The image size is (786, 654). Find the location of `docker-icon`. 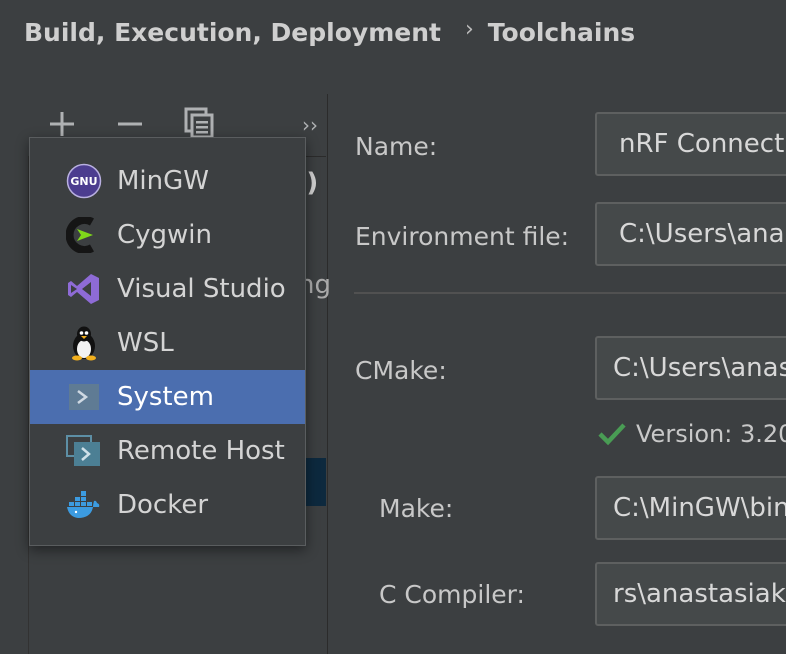

docker-icon is located at coordinates (84, 505).